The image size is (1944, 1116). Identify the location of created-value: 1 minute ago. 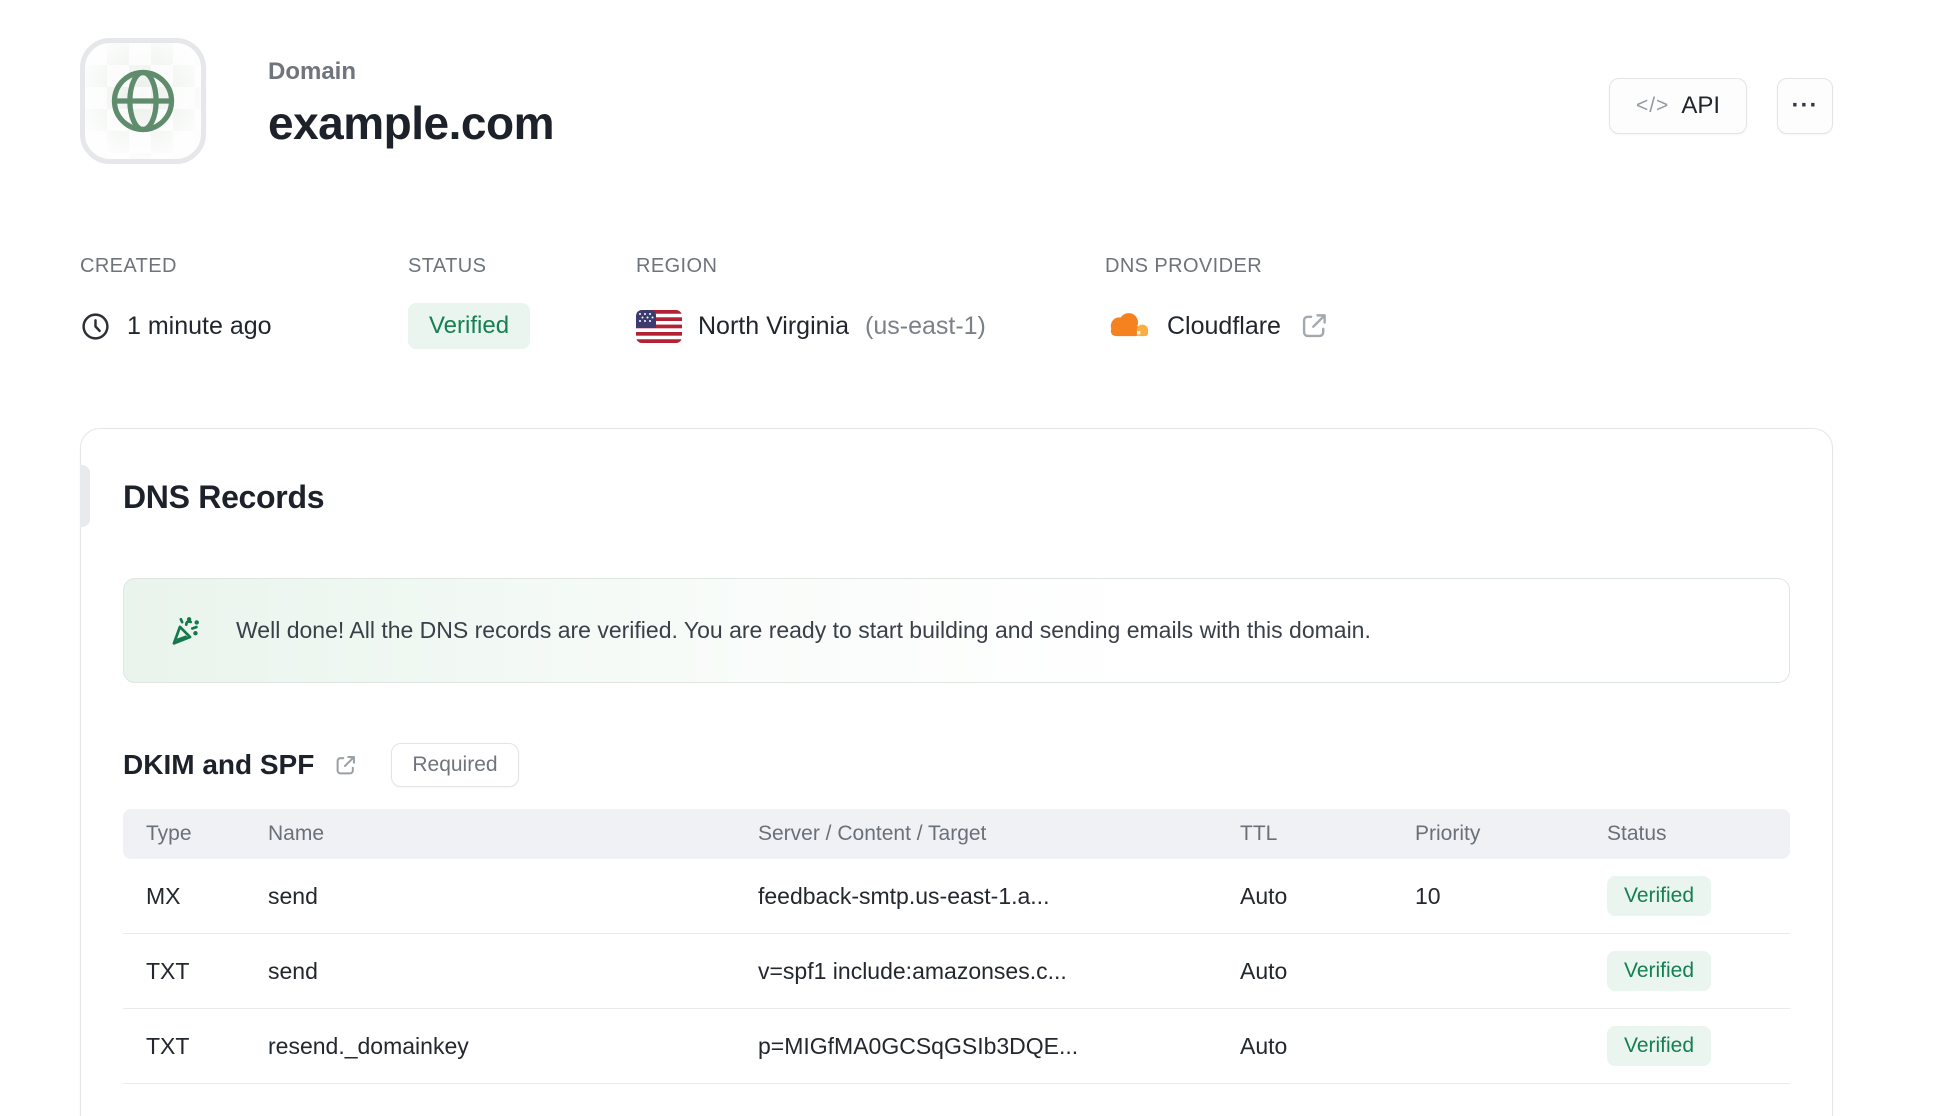
(199, 325).